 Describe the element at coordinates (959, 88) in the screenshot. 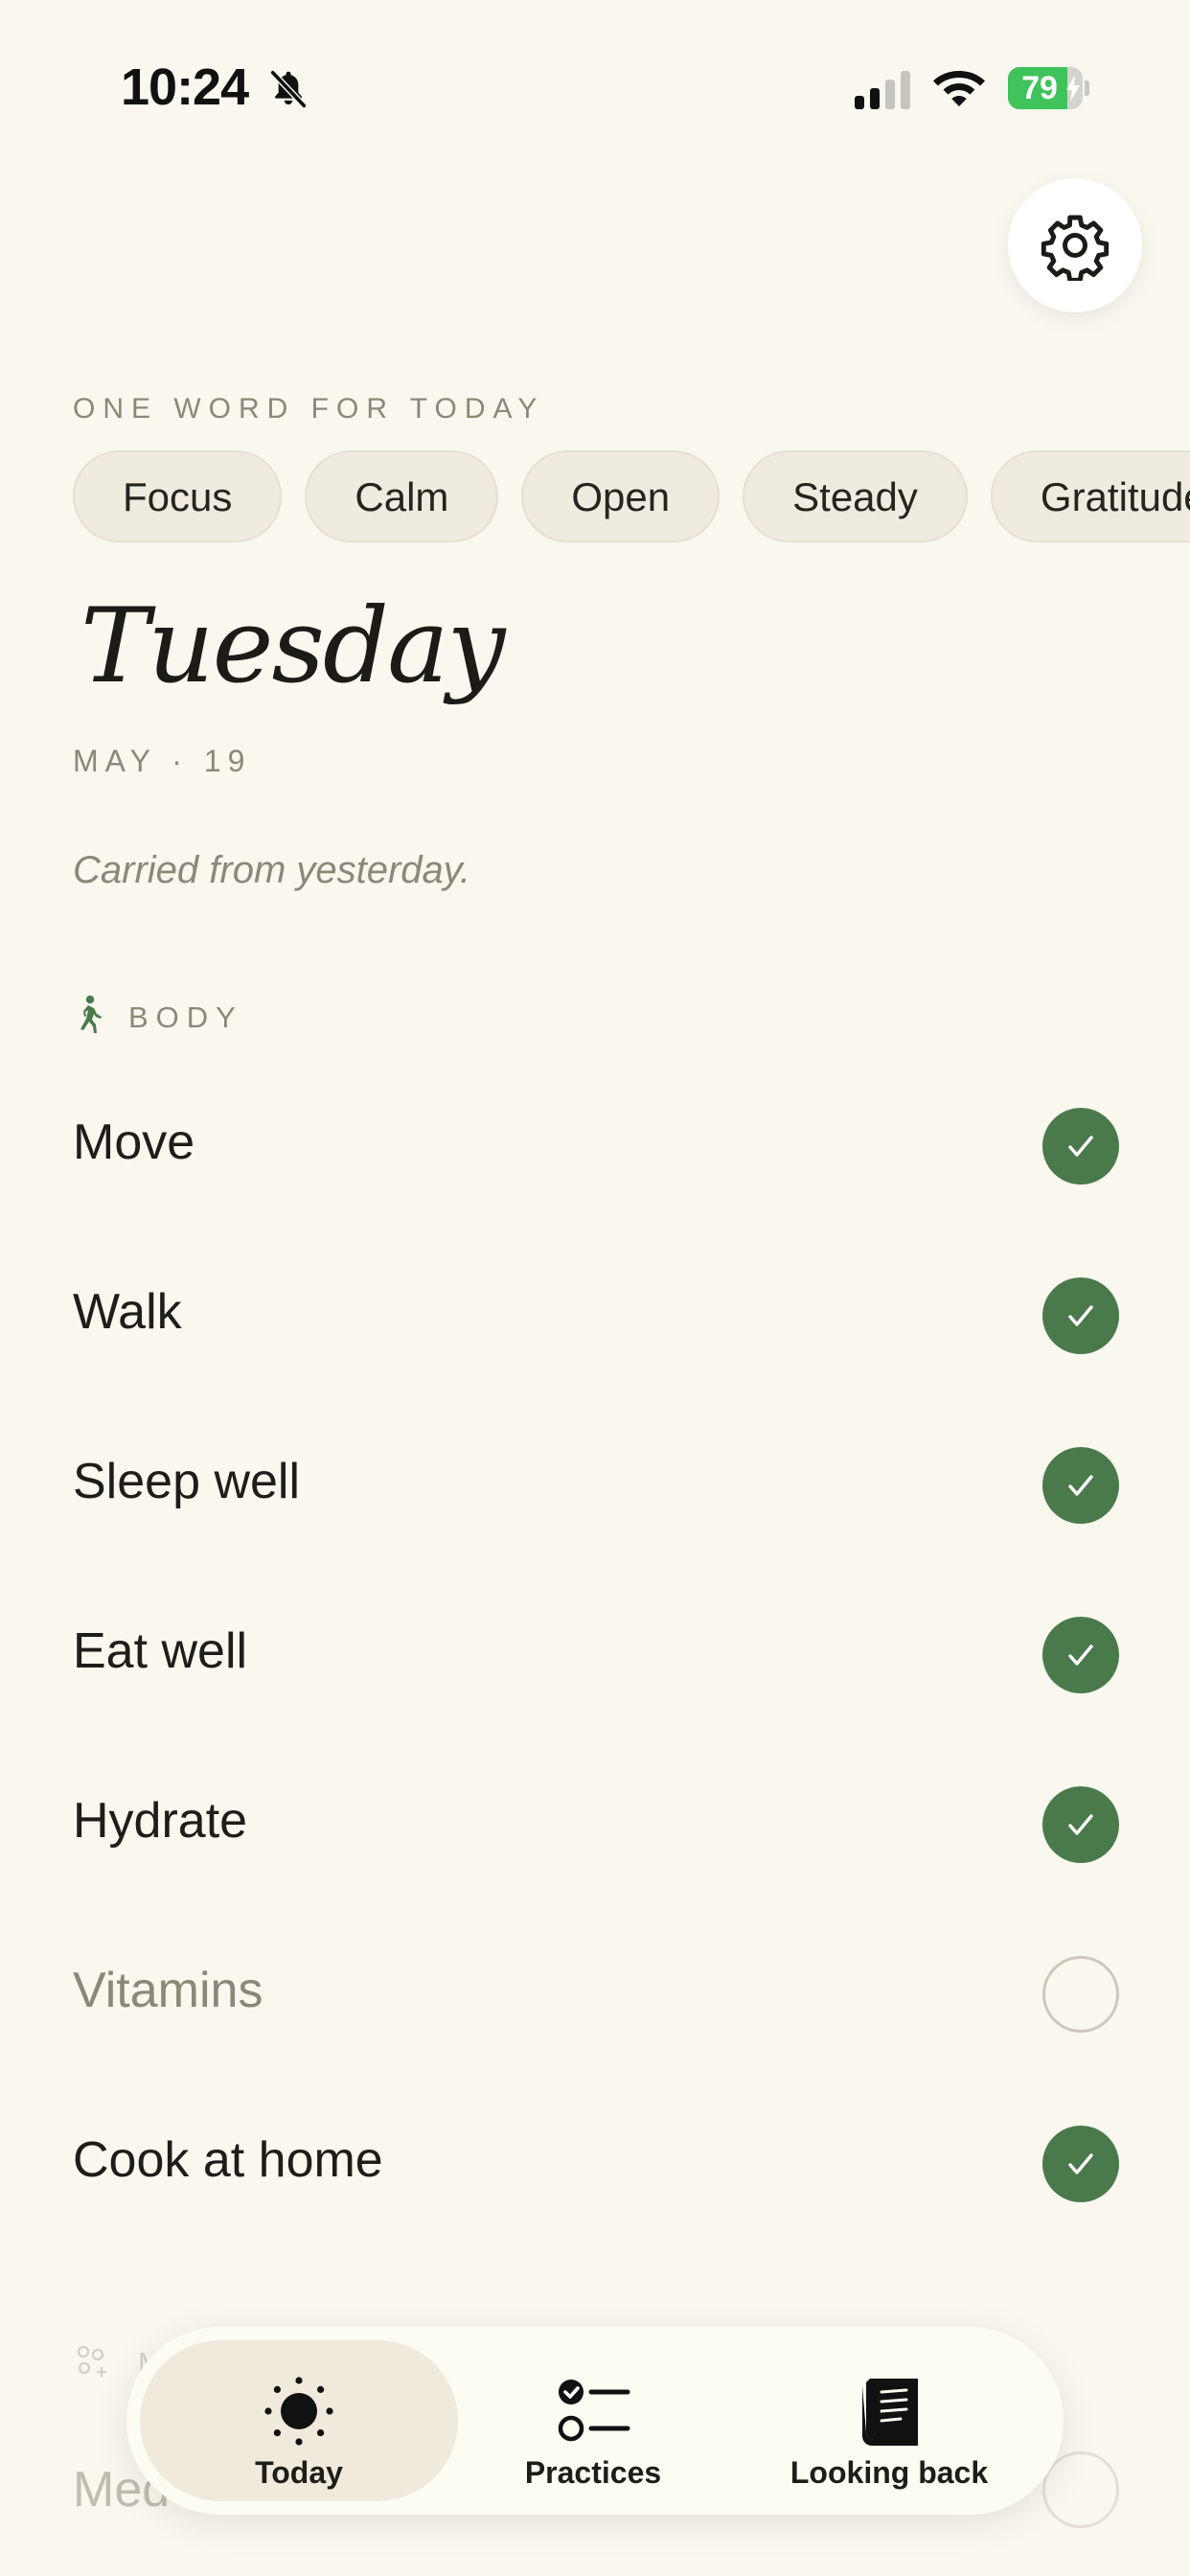

I see `wifi-icon` at that location.